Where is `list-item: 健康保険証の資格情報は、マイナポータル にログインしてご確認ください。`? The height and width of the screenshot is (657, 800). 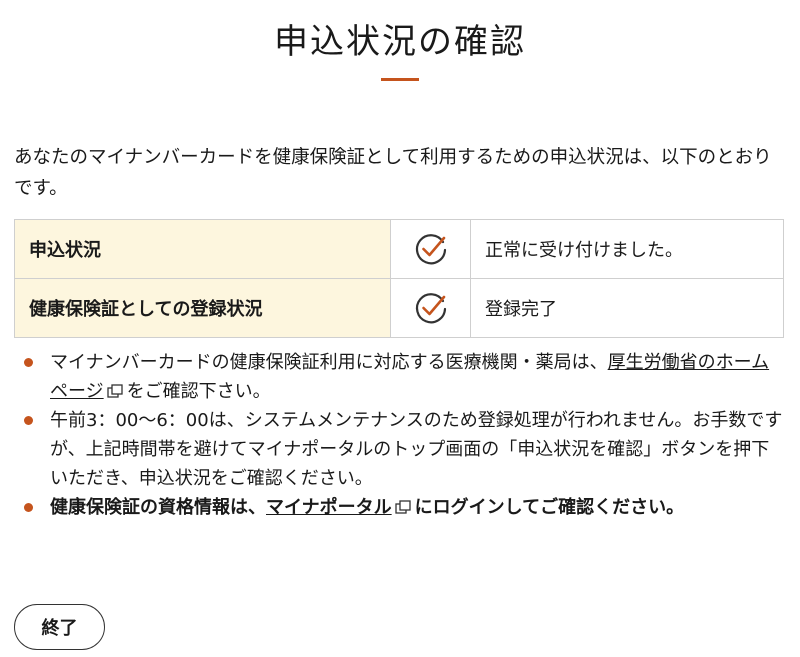 list-item: 健康保険証の資格情報は、マイナポータル にログインしてご確認ください。 is located at coordinates (404, 507).